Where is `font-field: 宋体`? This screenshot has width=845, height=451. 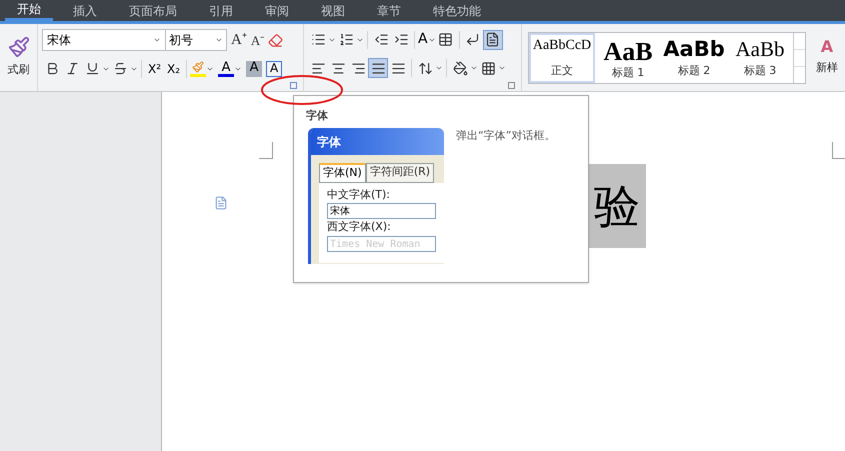
font-field: 宋体 is located at coordinates (381, 211).